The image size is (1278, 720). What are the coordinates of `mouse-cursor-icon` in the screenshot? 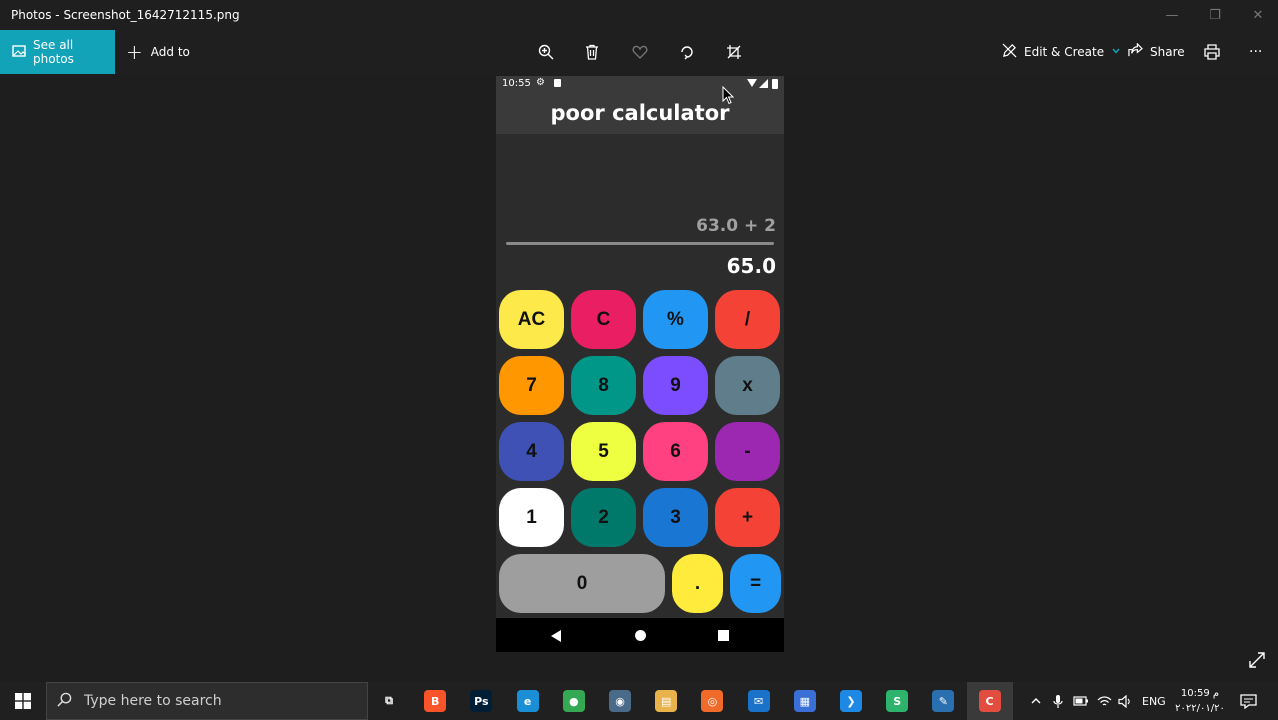 It's located at (728, 97).